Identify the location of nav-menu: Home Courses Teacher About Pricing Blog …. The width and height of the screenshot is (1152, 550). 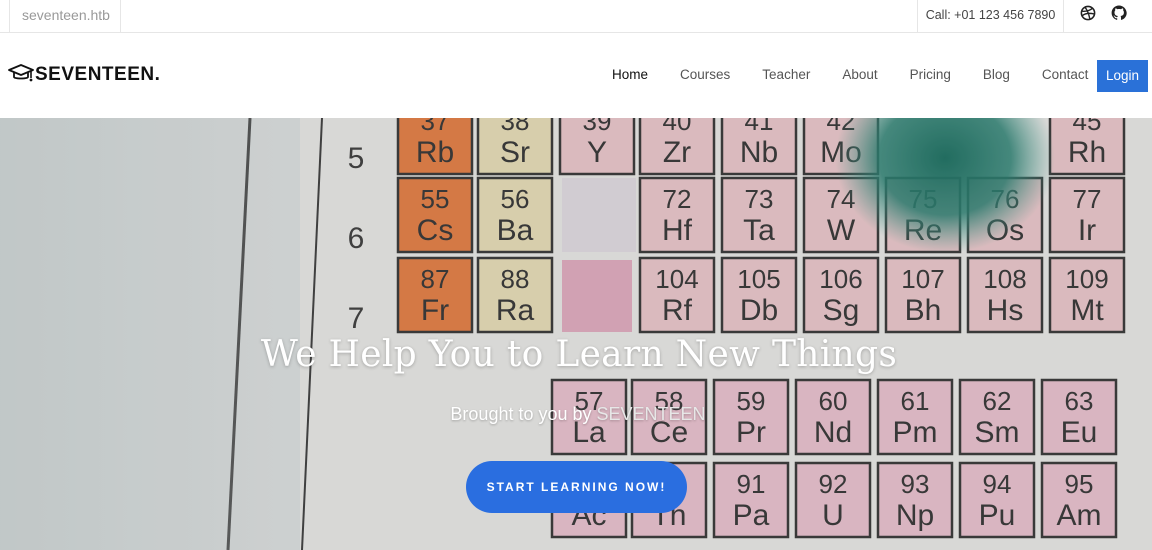
(850, 74).